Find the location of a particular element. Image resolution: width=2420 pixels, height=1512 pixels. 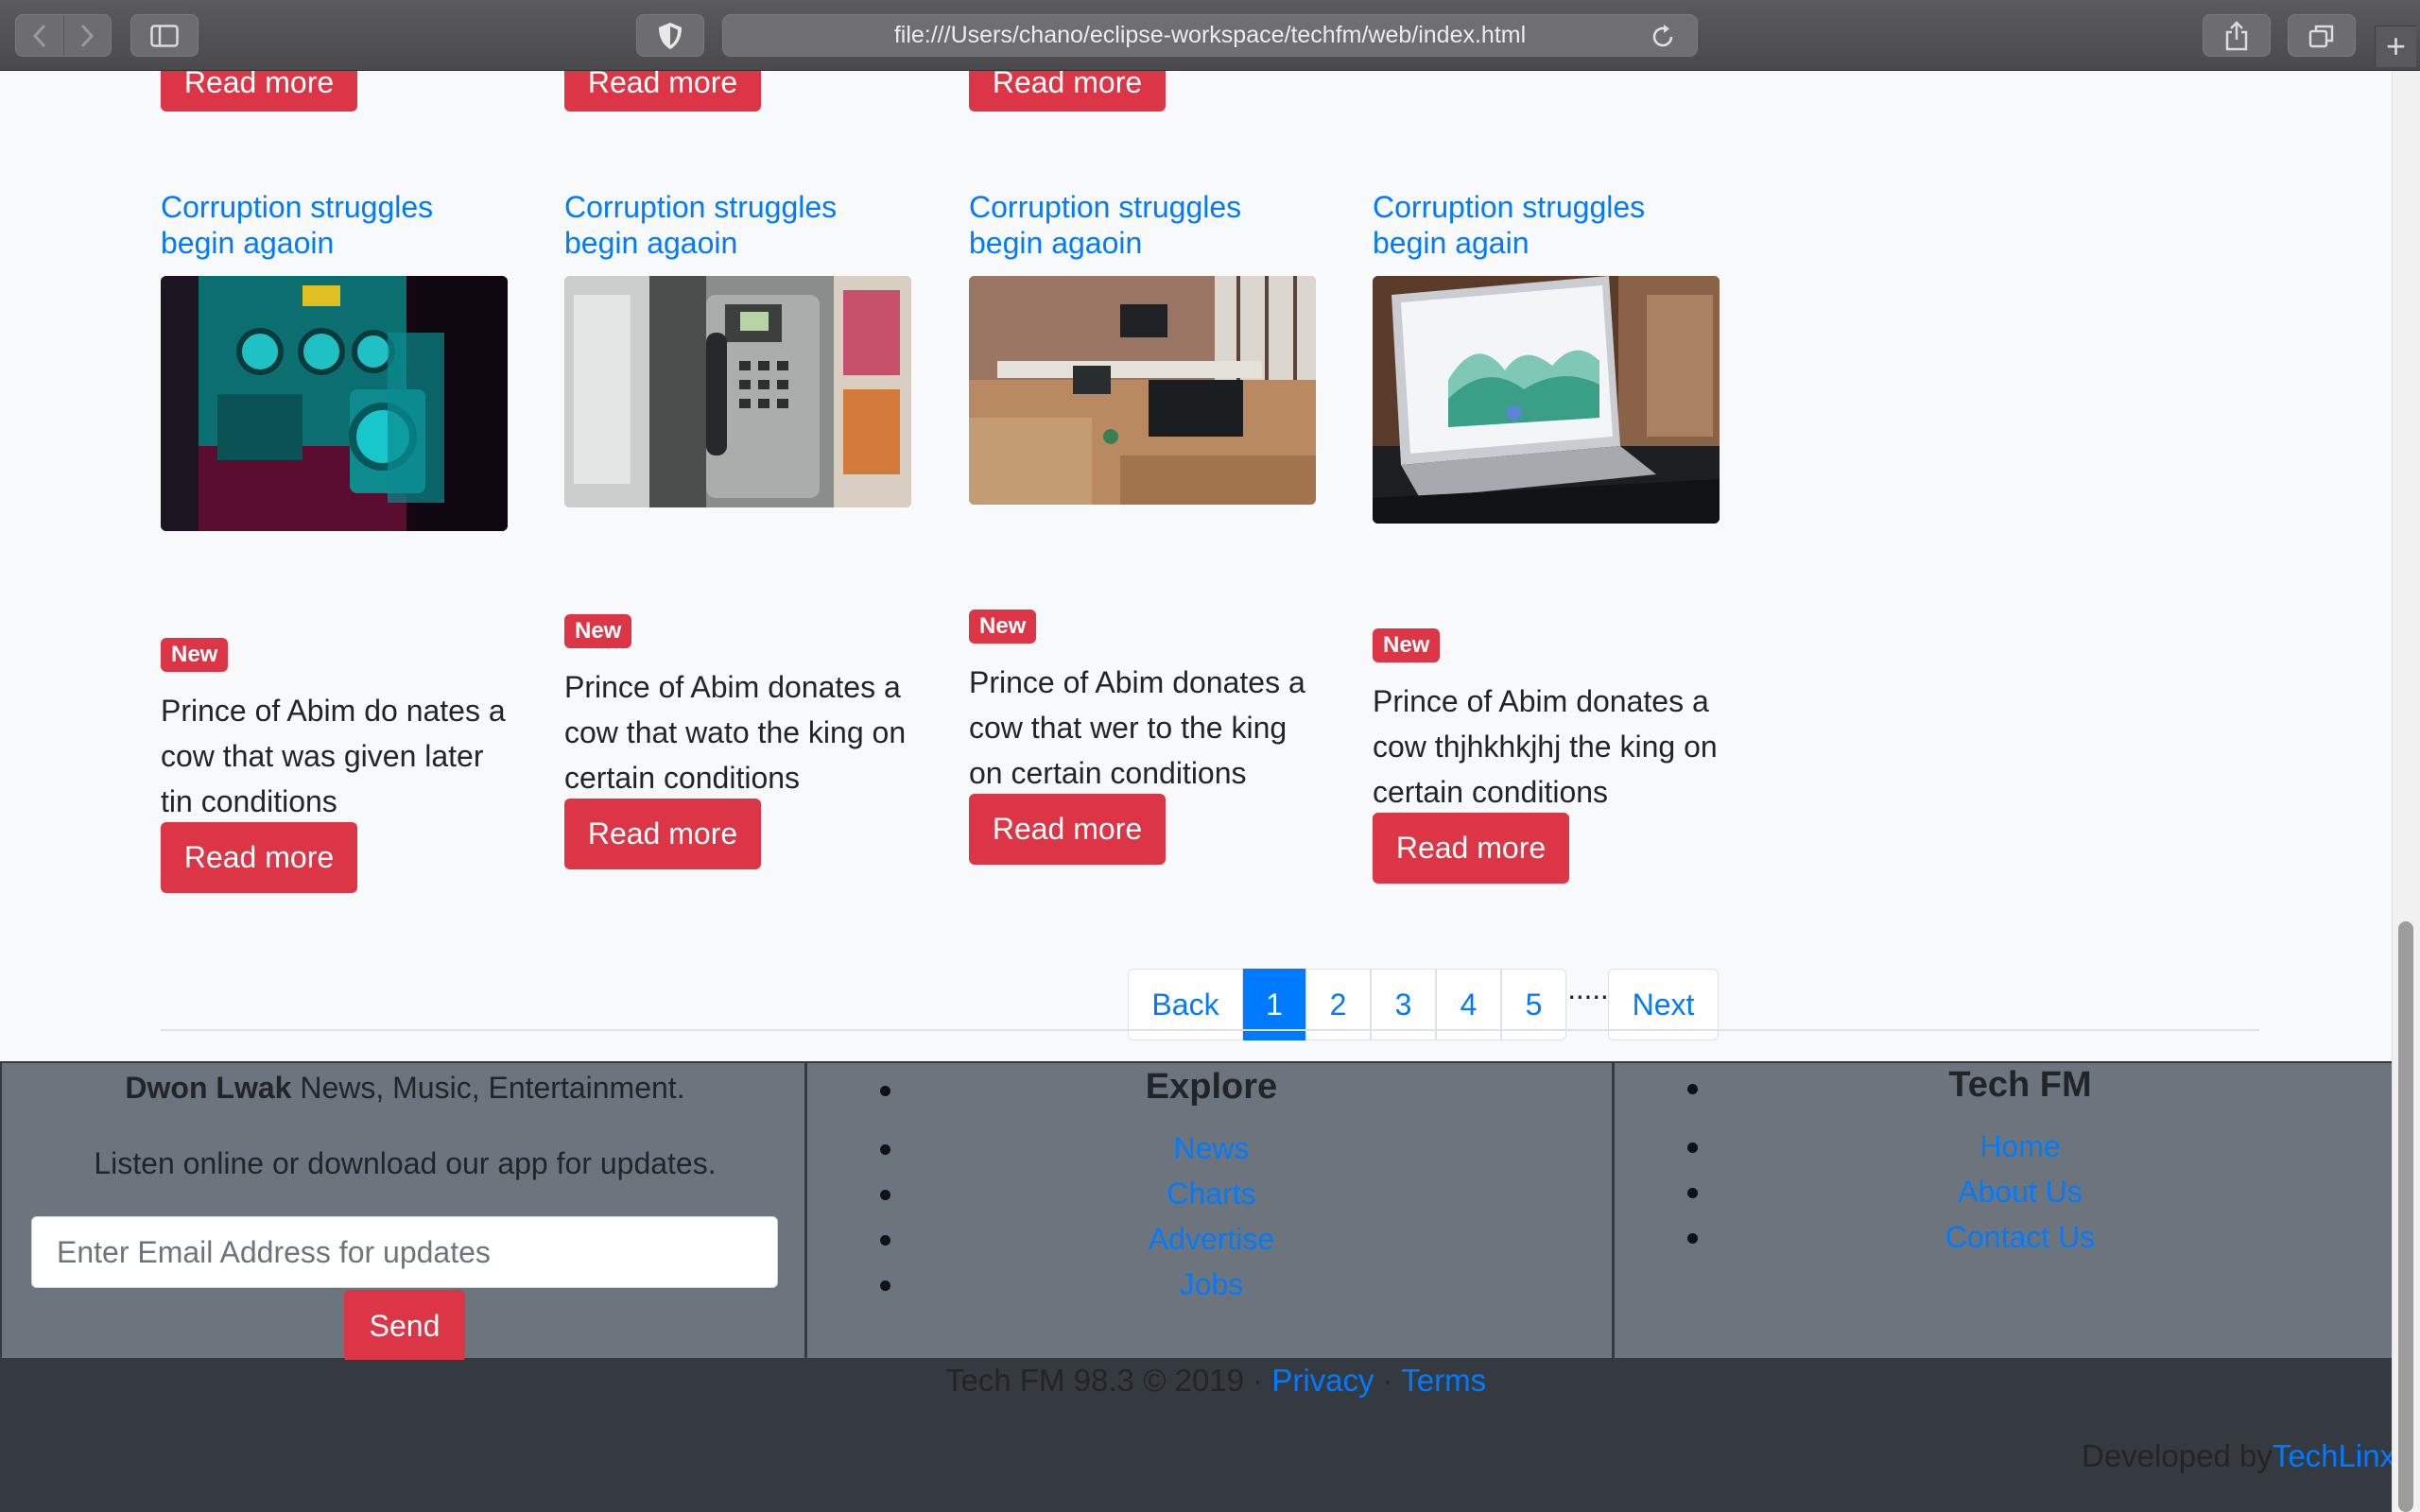

sidebar-toggle-button is located at coordinates (164, 35).